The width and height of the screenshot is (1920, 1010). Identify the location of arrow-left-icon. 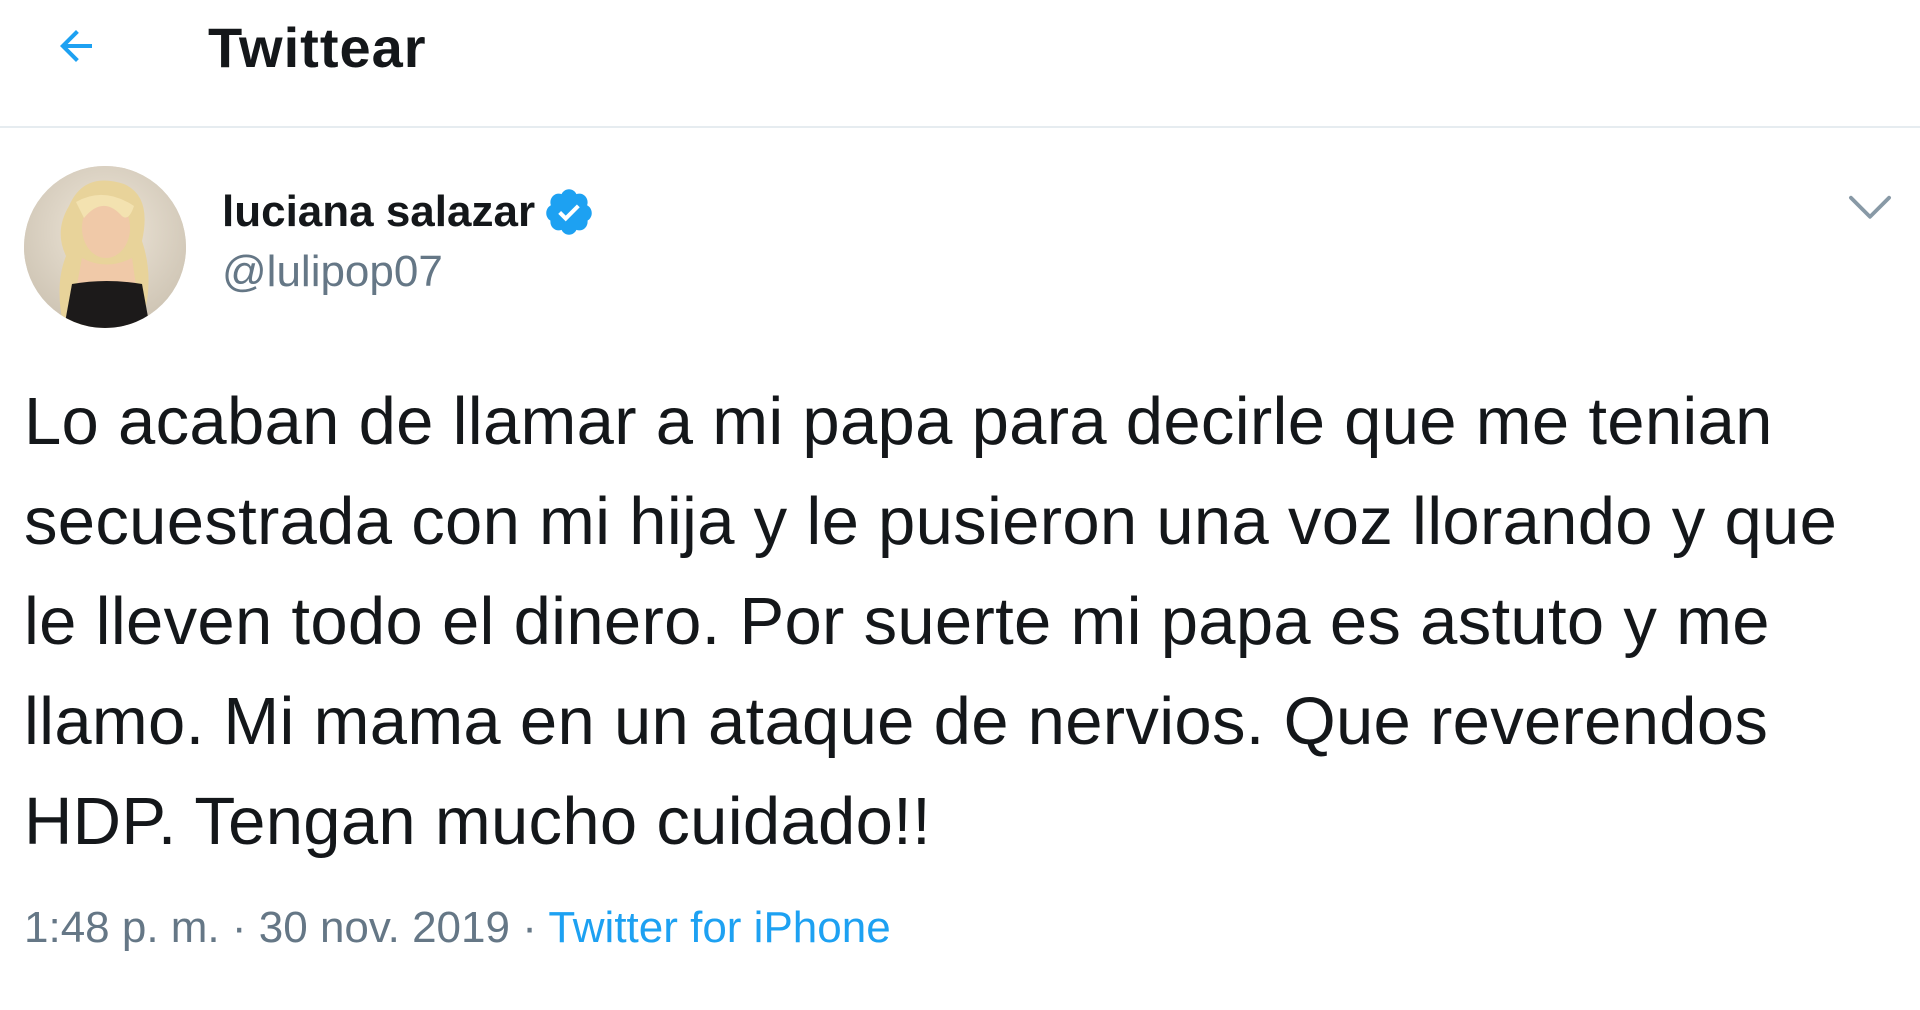
(76, 46).